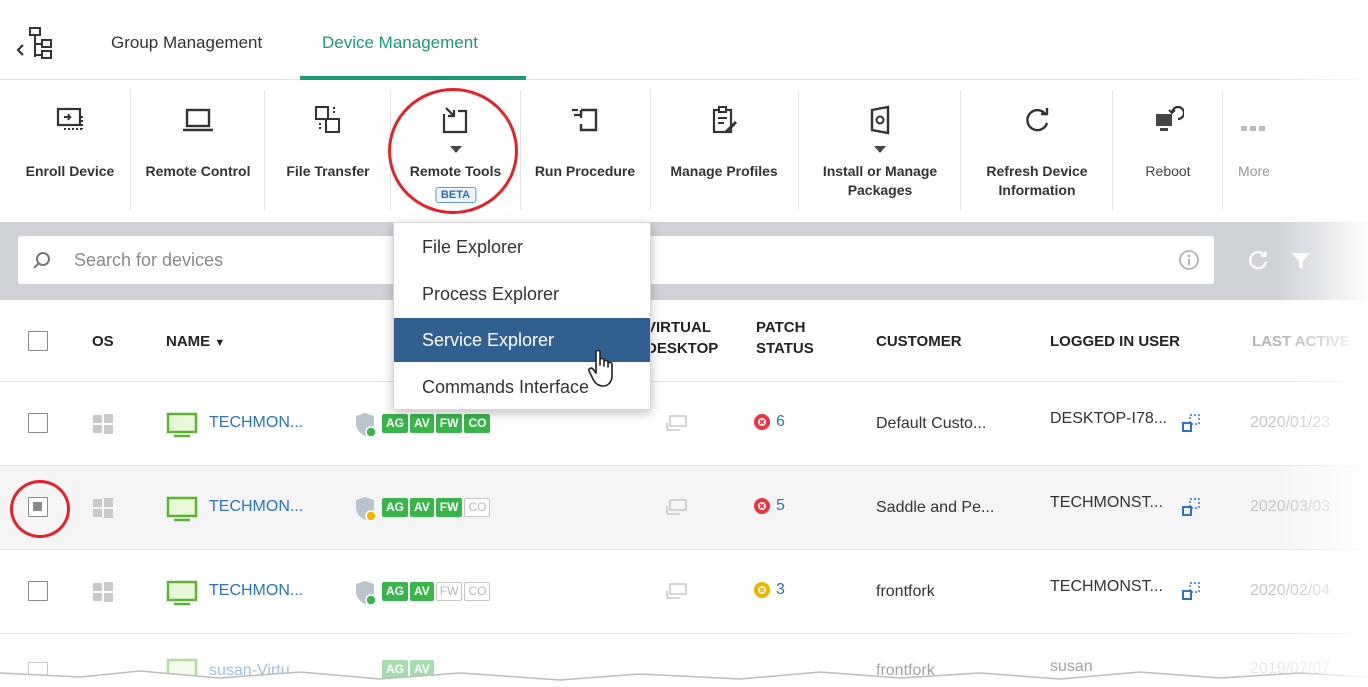 The height and width of the screenshot is (687, 1368). What do you see at coordinates (780, 505) in the screenshot?
I see `patch-count: 5` at bounding box center [780, 505].